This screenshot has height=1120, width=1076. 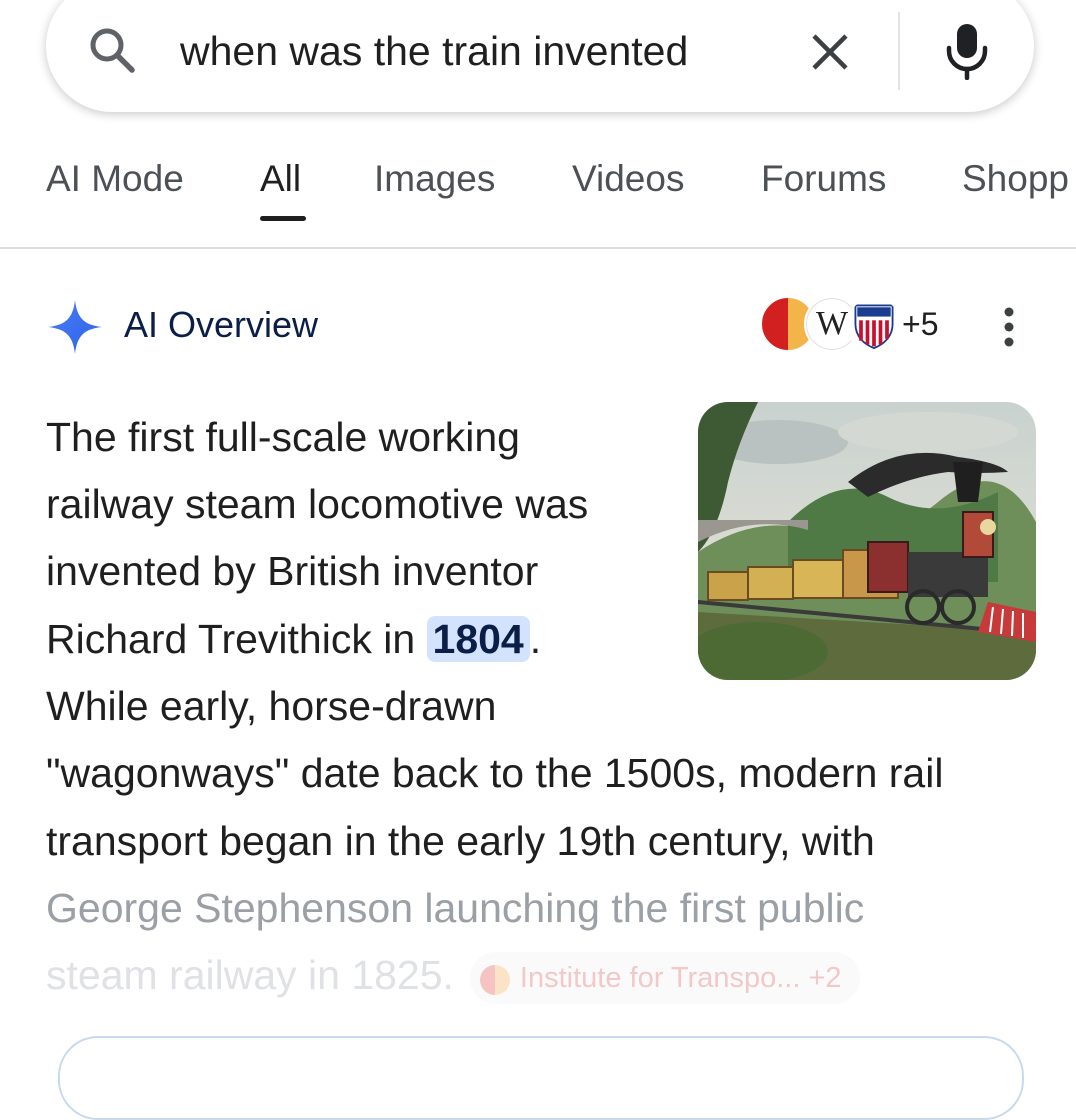 I want to click on ai-overview-title: AI Overview, so click(x=221, y=324).